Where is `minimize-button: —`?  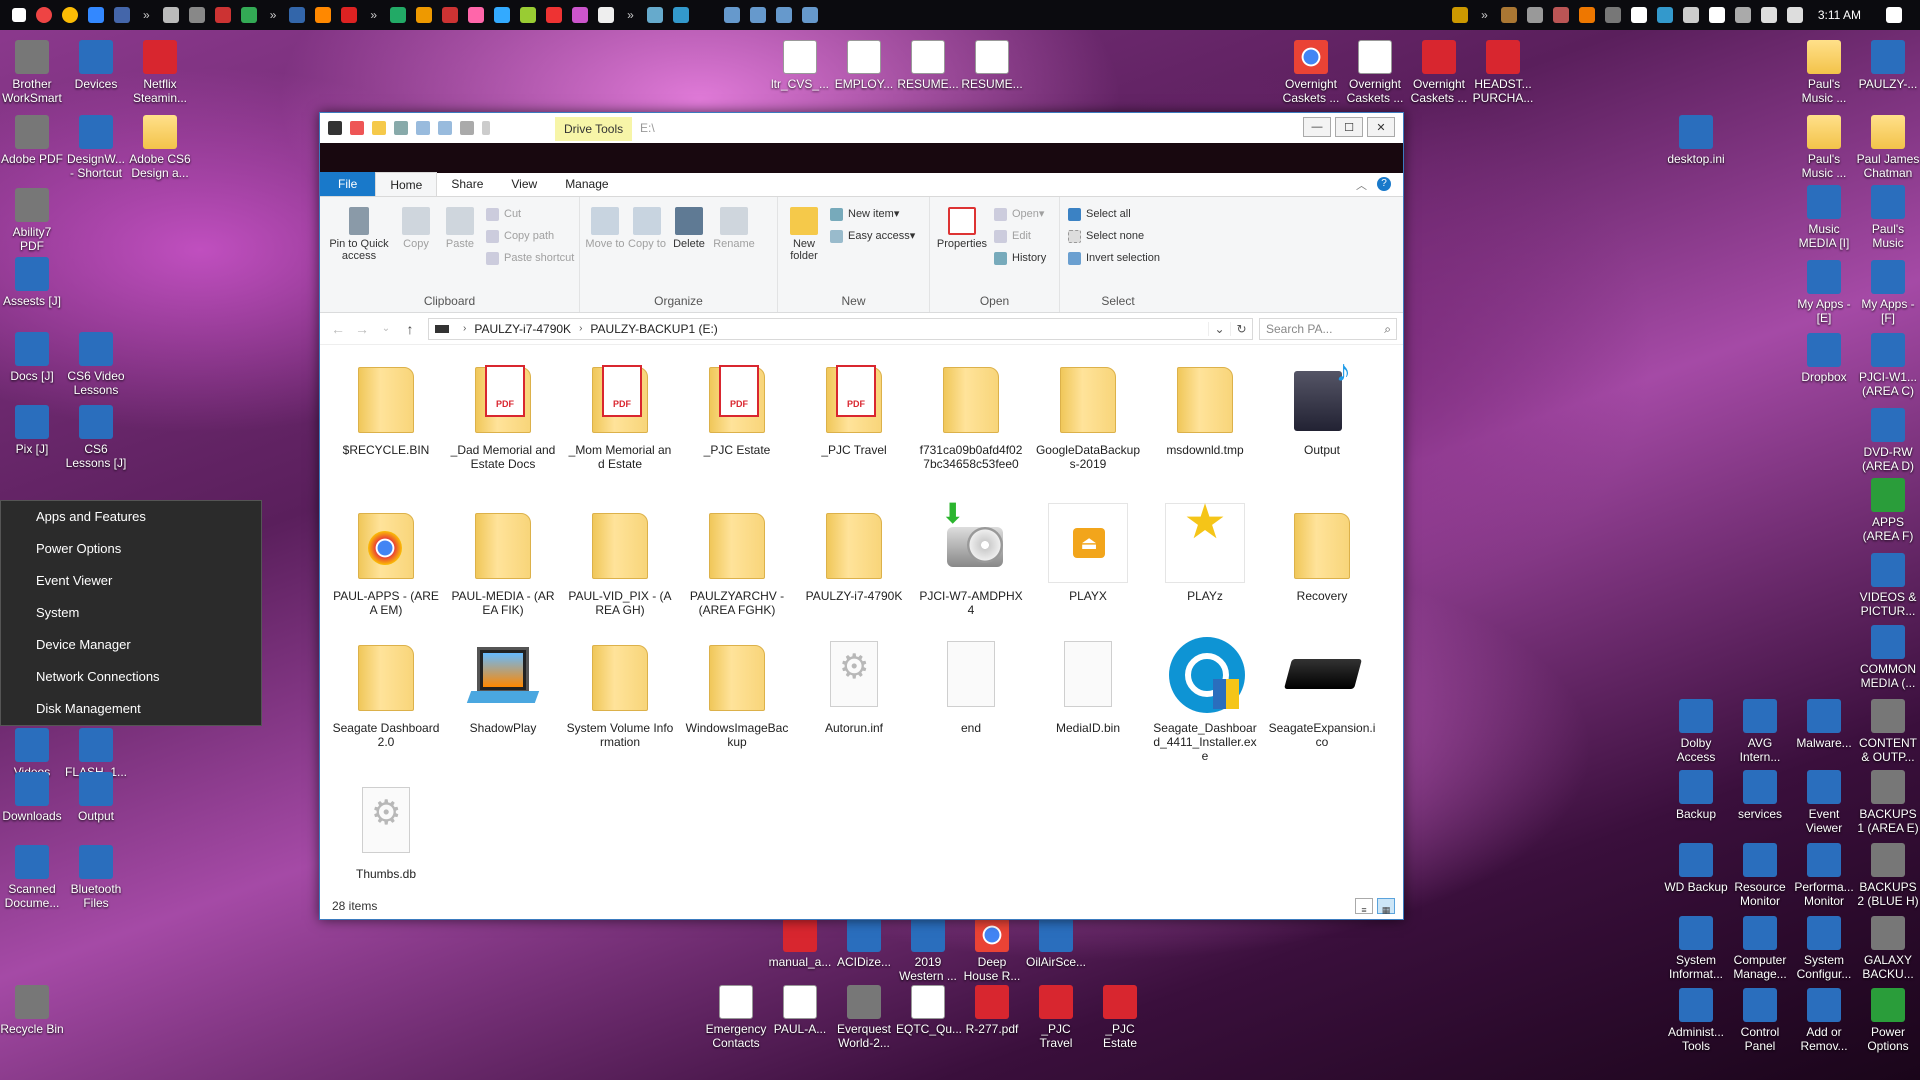
minimize-button: — is located at coordinates (1317, 127).